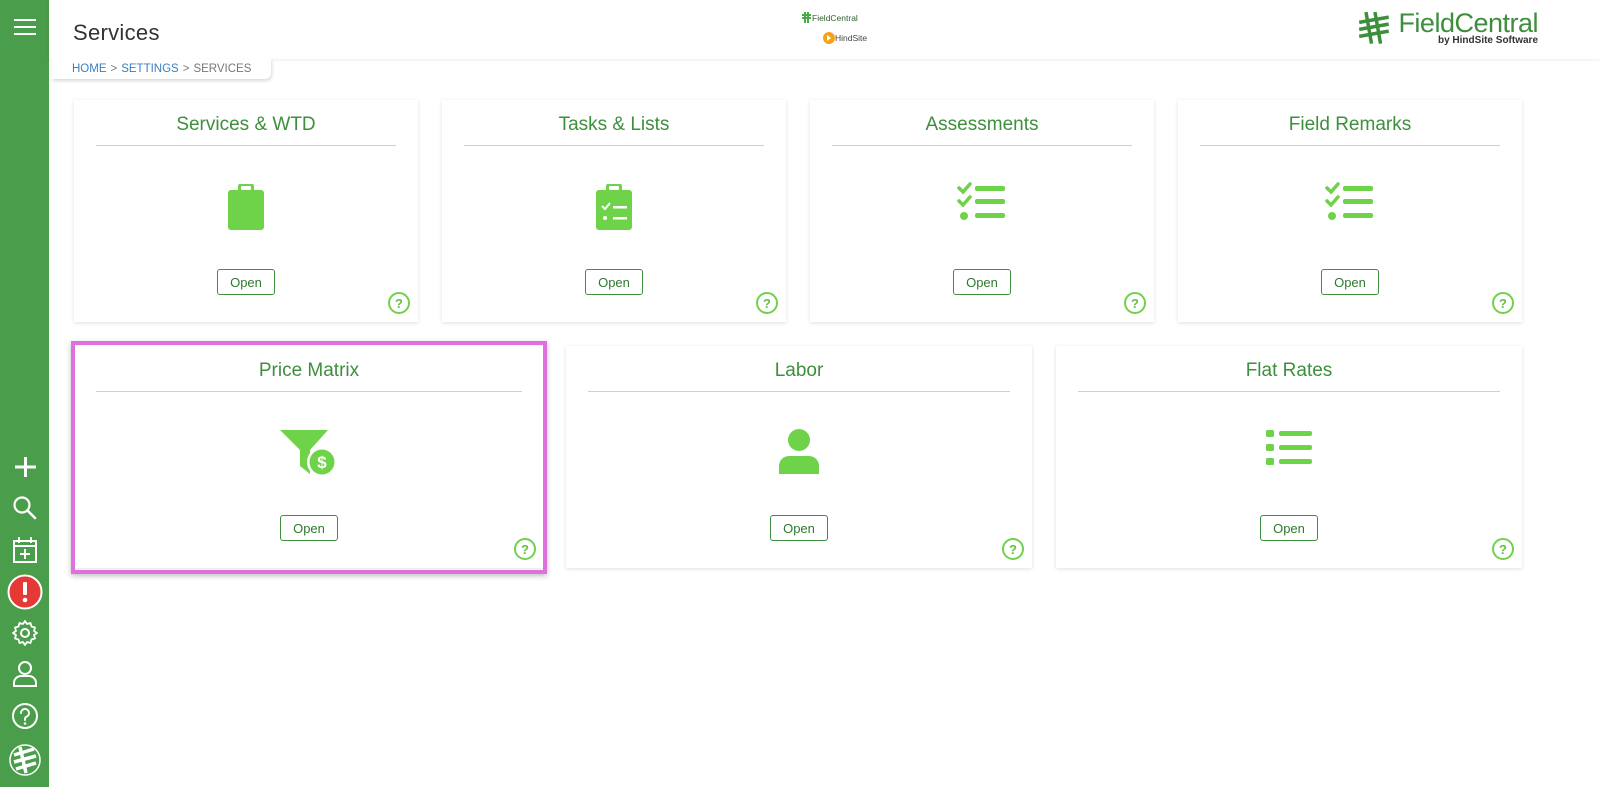  Describe the element at coordinates (806, 17) in the screenshot. I see `fieldcentral-mini-icon` at that location.